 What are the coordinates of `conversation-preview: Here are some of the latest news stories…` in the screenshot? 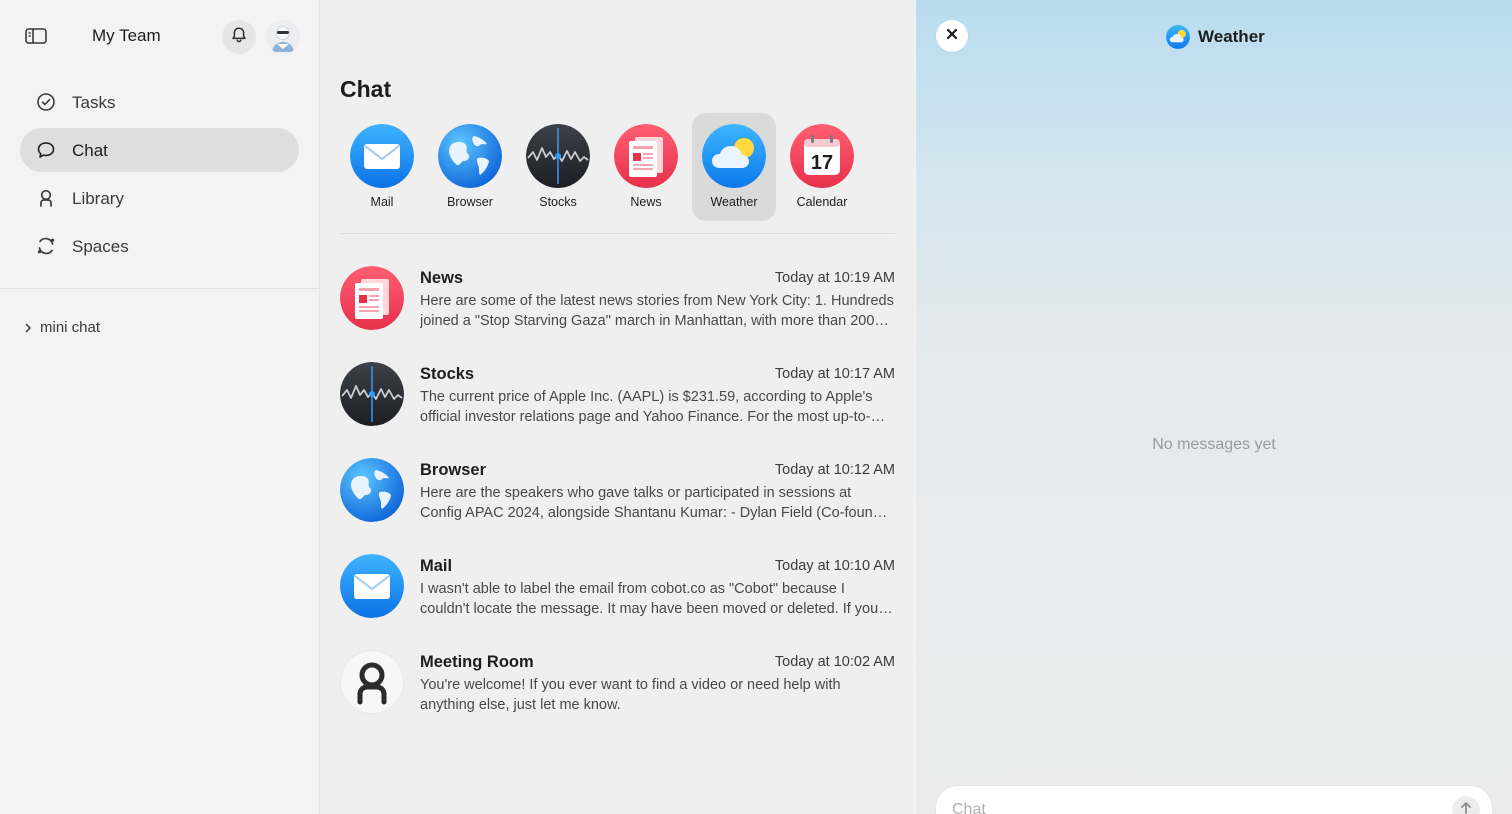 It's located at (657, 311).